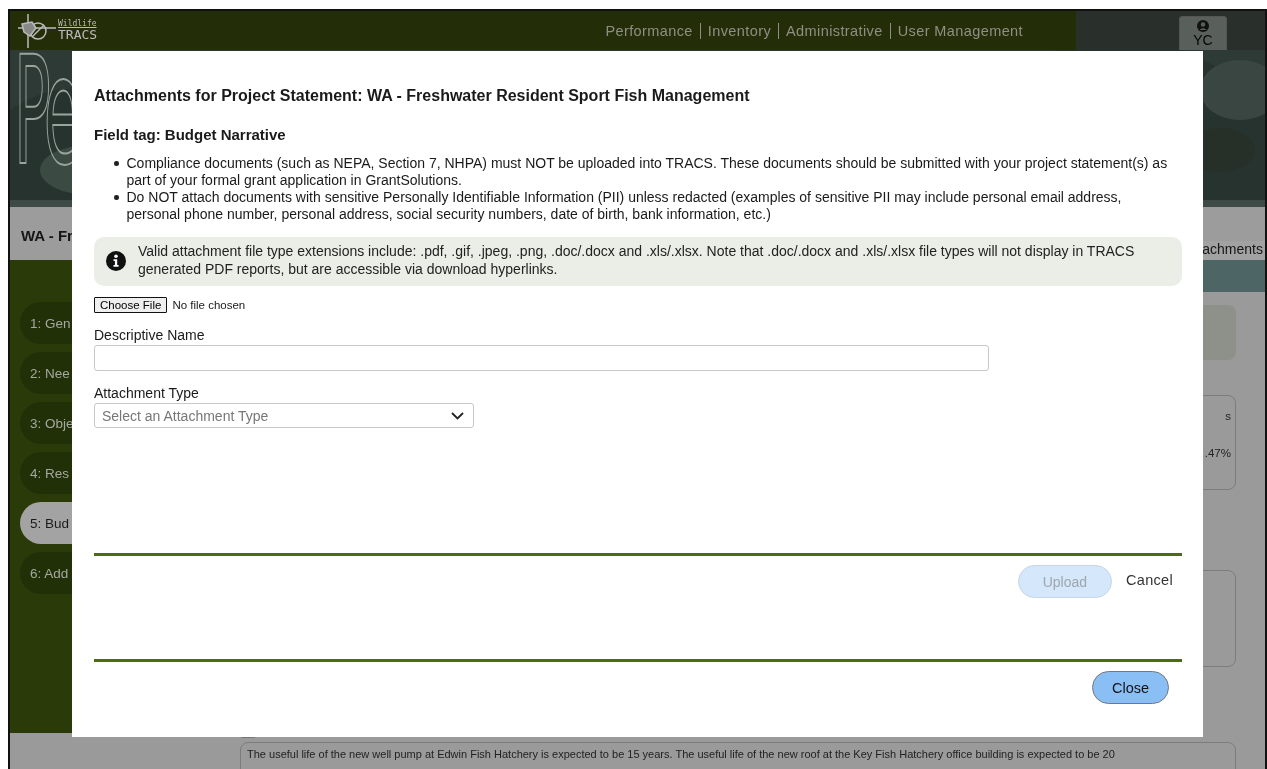 This screenshot has height=769, width=1267. What do you see at coordinates (209, 305) in the screenshot?
I see `file-status: No file chosen` at bounding box center [209, 305].